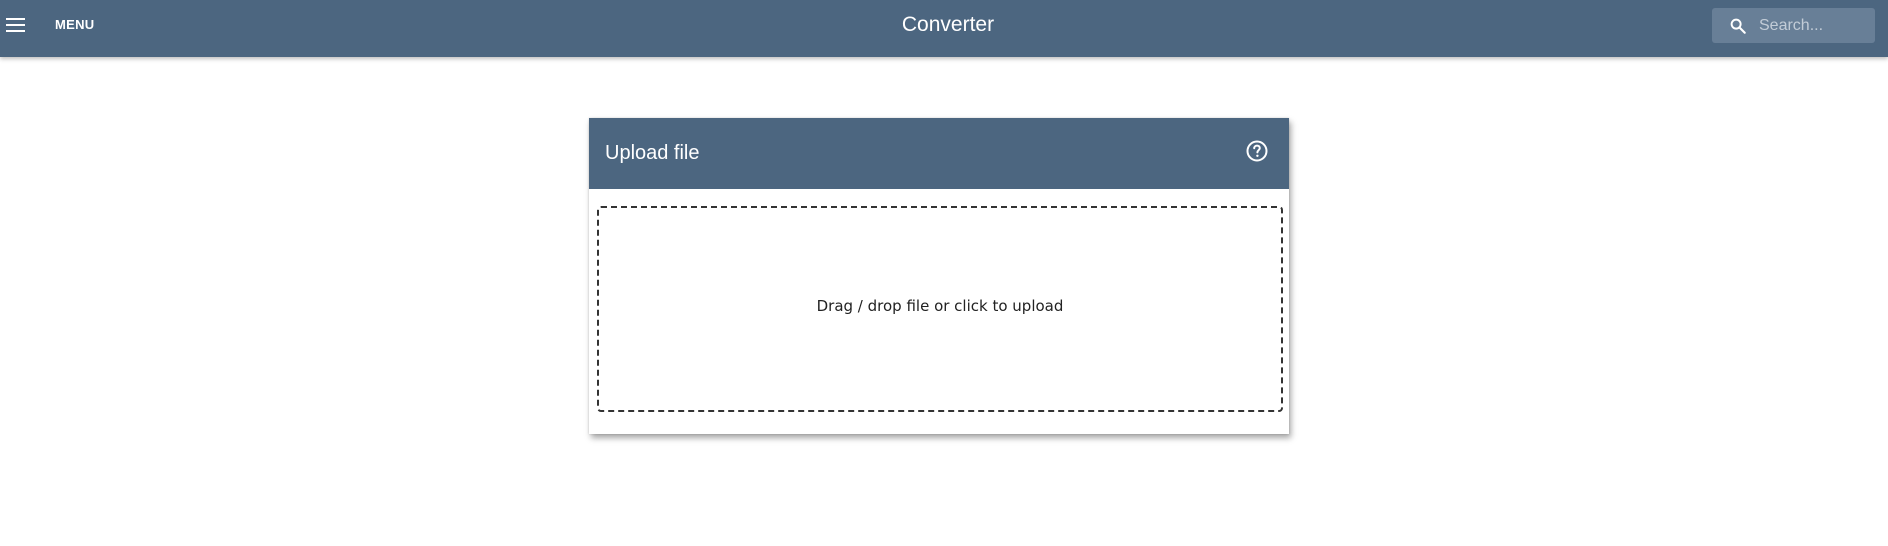 The height and width of the screenshot is (546, 1888). What do you see at coordinates (1814, 25) in the screenshot?
I see `search-input` at bounding box center [1814, 25].